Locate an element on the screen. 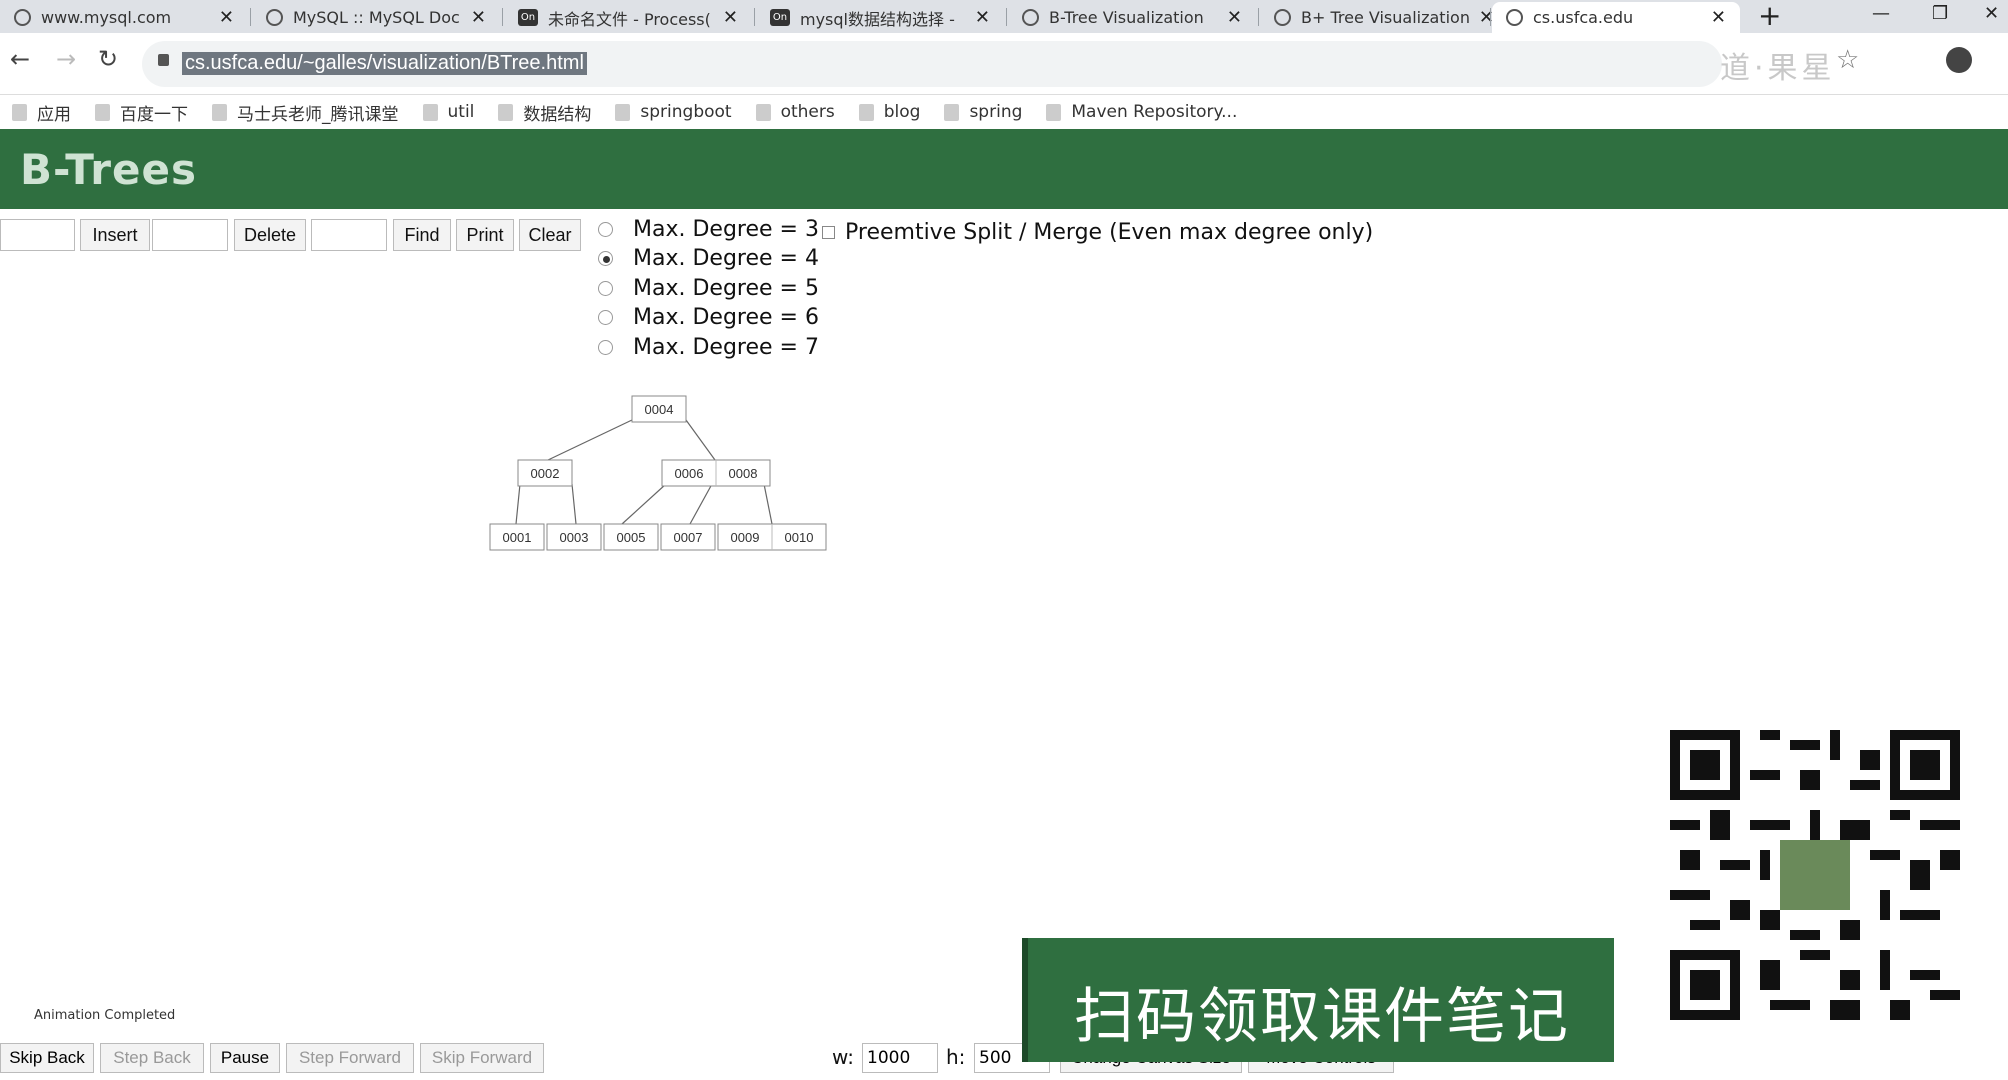 The width and height of the screenshot is (2008, 1080). pause-button: Pause is located at coordinates (245, 1058).